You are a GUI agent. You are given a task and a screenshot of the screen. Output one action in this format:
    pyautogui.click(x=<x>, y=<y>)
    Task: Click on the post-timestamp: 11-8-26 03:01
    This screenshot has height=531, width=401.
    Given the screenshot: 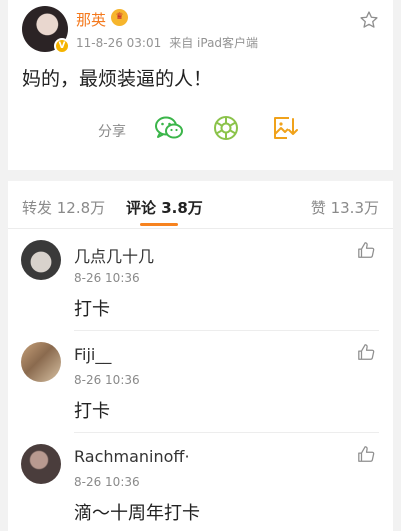 What is the action you would take?
    pyautogui.click(x=119, y=43)
    